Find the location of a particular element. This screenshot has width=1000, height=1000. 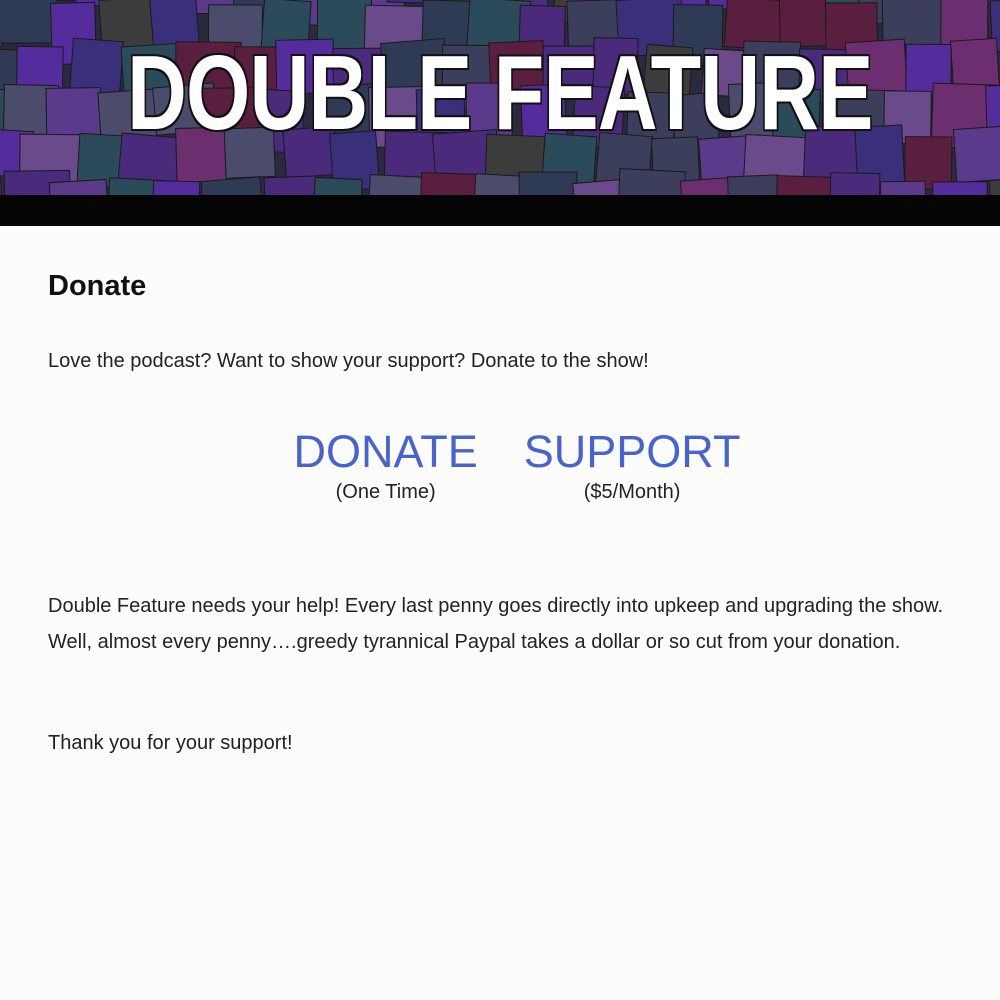

donate-button: DONATE is located at coordinates (386, 452).